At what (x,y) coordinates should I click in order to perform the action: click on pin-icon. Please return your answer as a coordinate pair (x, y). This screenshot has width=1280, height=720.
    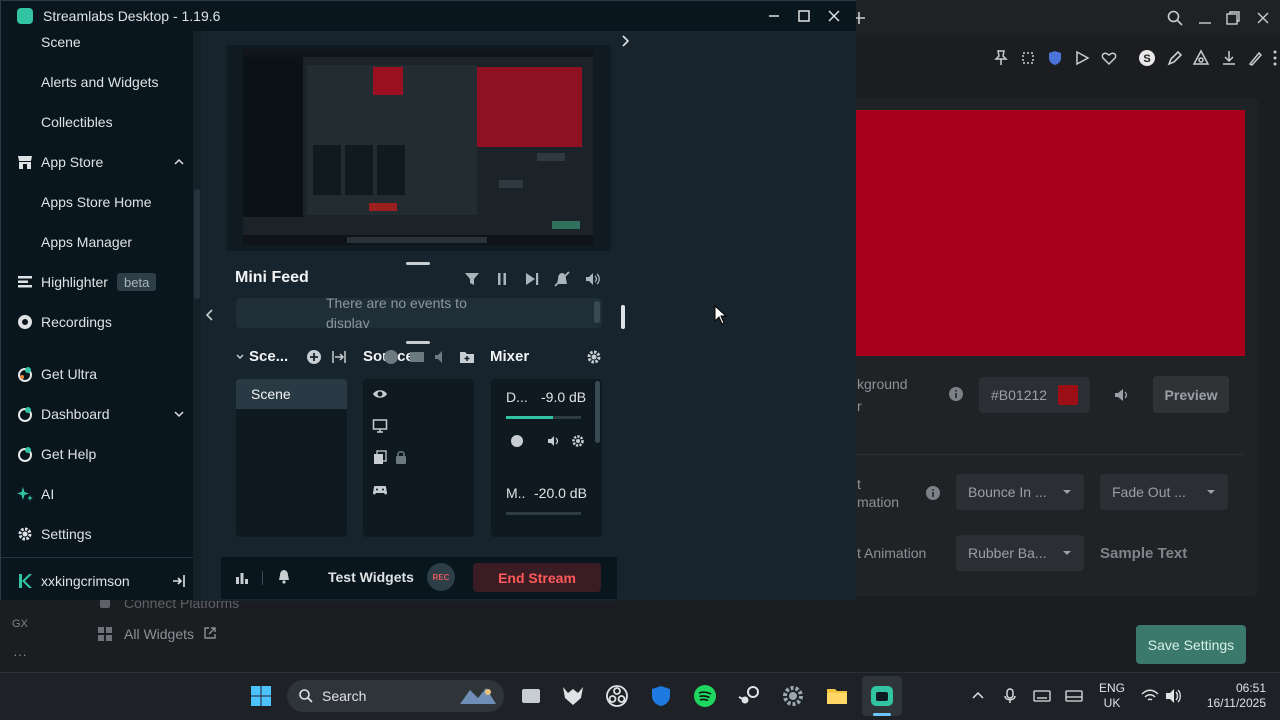
    Looking at the image, I should click on (1001, 58).